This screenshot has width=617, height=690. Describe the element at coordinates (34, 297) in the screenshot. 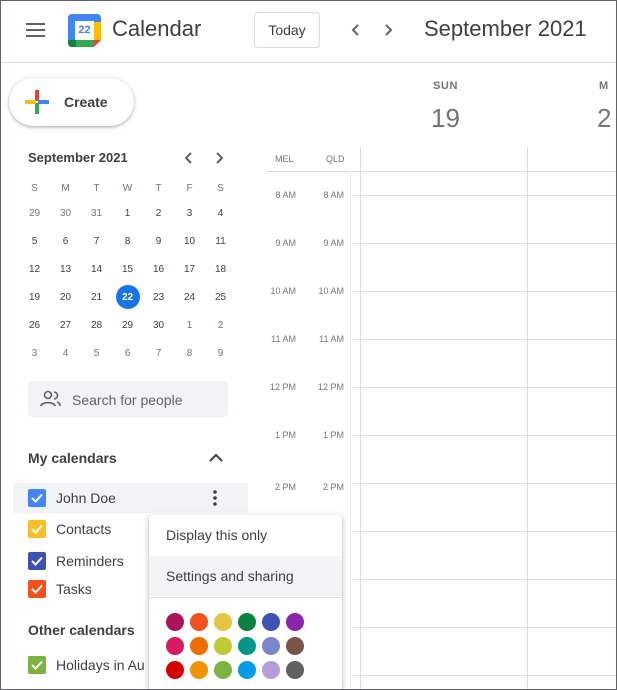

I see `mini-calendar-day: 19` at that location.